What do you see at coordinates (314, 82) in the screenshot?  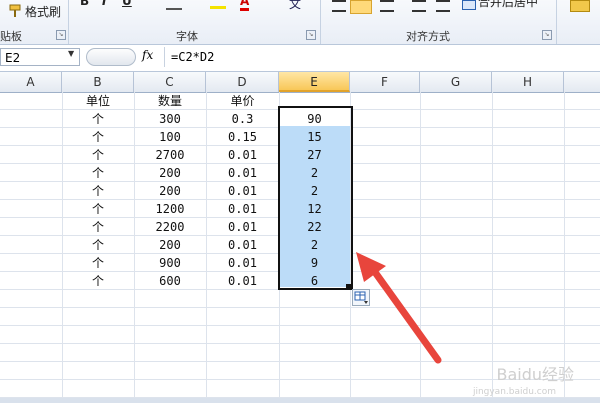 I see `column-header-e: E` at bounding box center [314, 82].